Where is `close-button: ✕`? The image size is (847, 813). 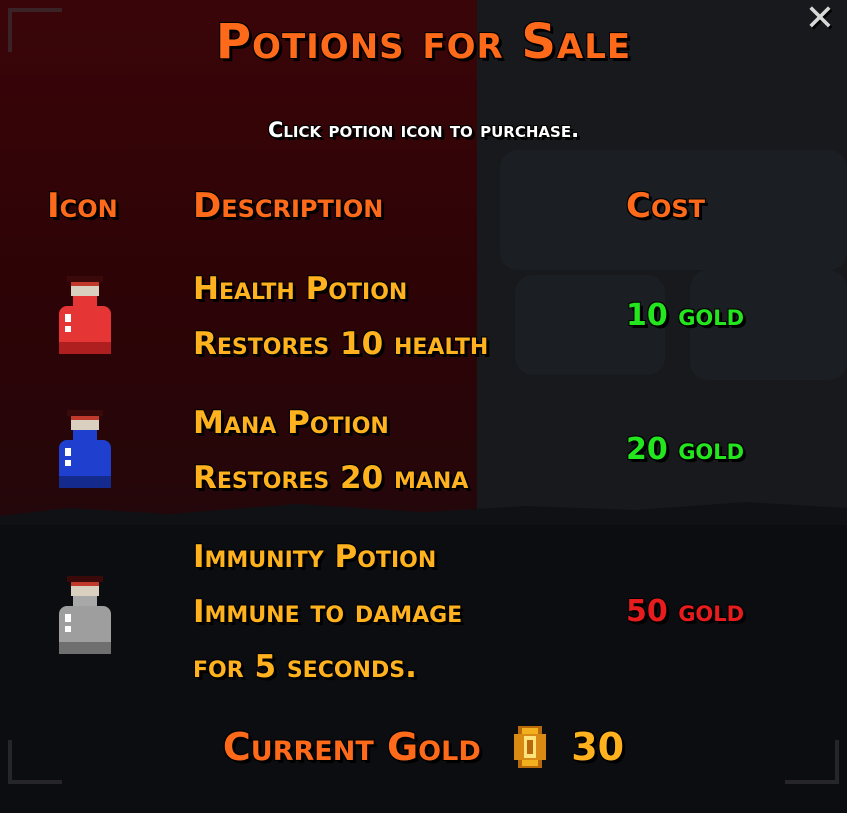 close-button: ✕ is located at coordinates (820, 19).